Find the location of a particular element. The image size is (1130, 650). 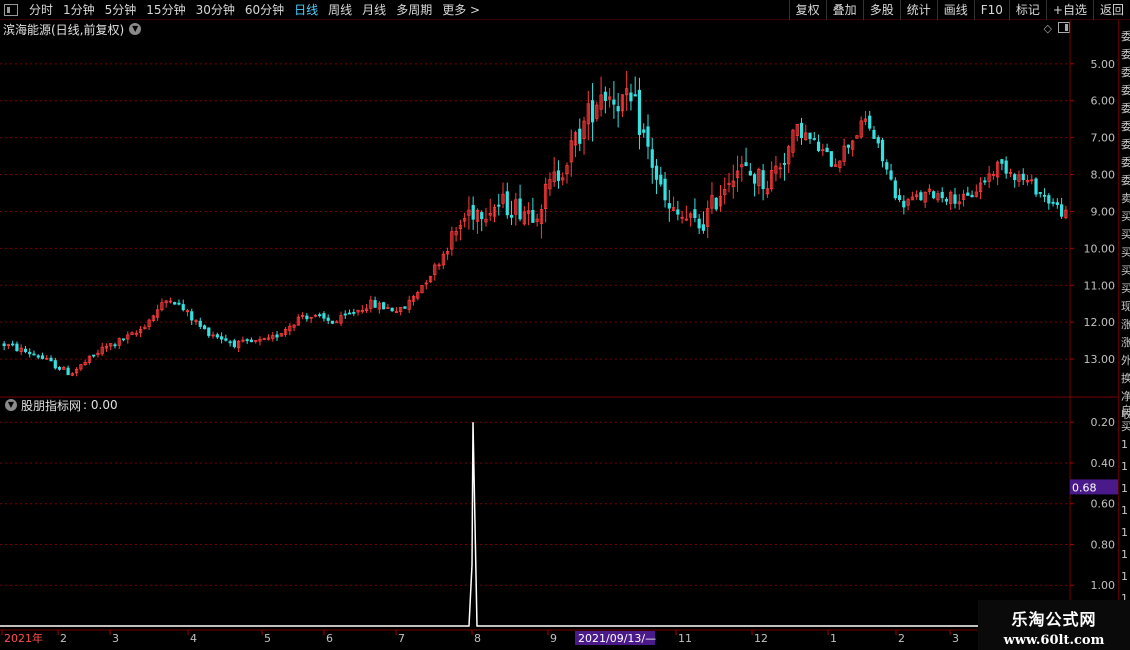

sidebar-label: 换 is located at coordinates (1125, 378).